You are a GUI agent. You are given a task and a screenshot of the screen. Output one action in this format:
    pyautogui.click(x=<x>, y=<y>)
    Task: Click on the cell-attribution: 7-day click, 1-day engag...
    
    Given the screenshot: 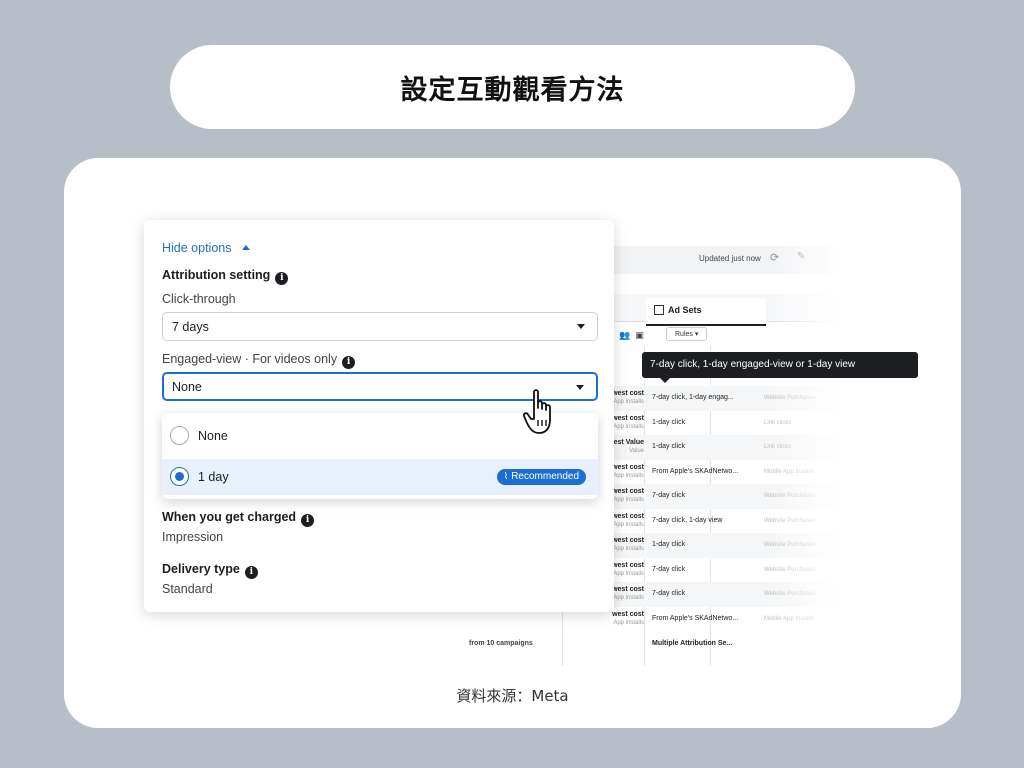 What is the action you would take?
    pyautogui.click(x=693, y=397)
    